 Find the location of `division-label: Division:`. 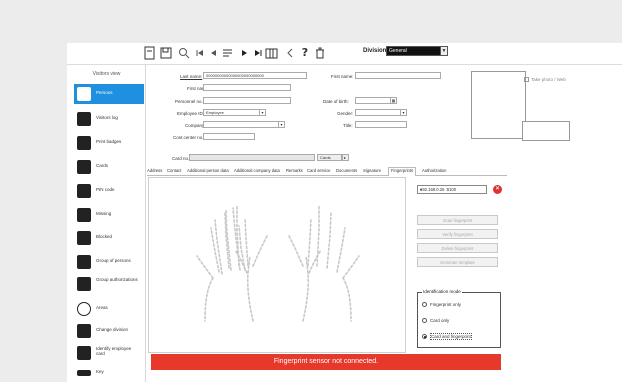

division-label: Division: is located at coordinates (376, 51).